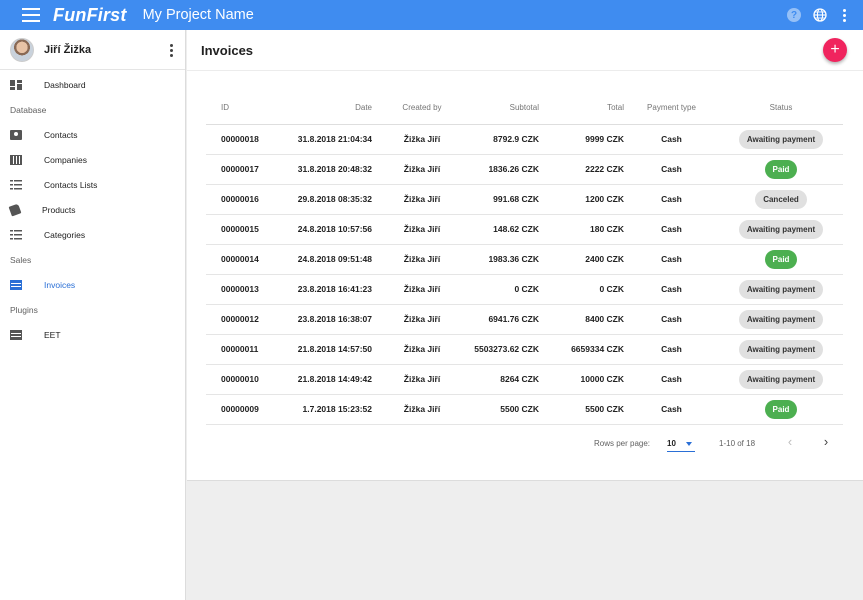 Image resolution: width=863 pixels, height=600 pixels. Describe the element at coordinates (329, 289) in the screenshot. I see `invoice-date: 23.8.2018 16:41:23` at that location.